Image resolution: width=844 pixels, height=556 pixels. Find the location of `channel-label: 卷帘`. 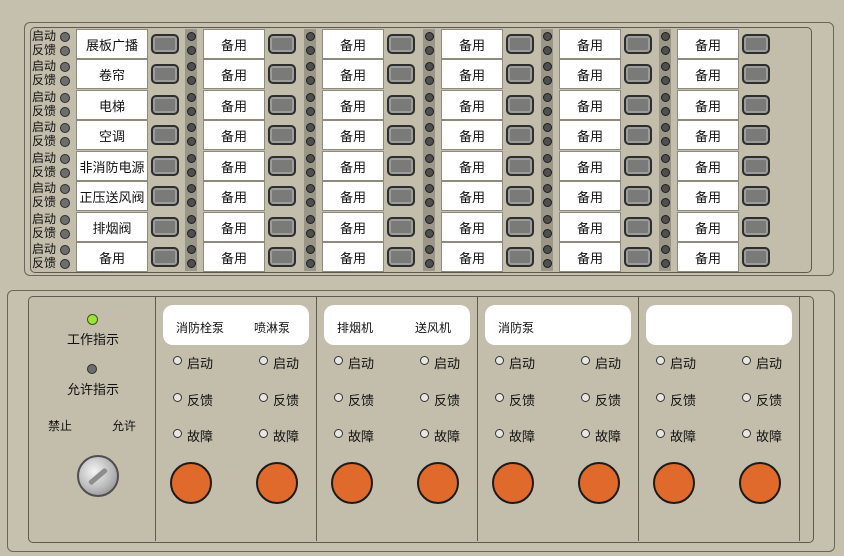

channel-label: 卷帘 is located at coordinates (112, 74).